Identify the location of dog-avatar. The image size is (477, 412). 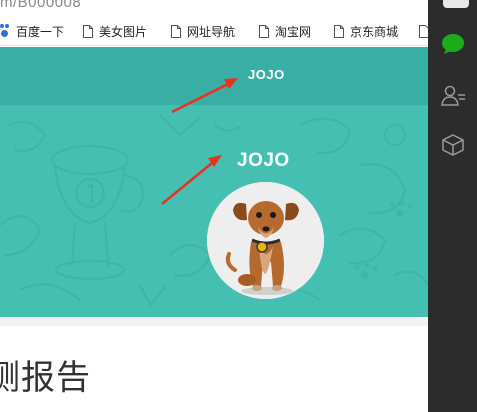
(265, 240).